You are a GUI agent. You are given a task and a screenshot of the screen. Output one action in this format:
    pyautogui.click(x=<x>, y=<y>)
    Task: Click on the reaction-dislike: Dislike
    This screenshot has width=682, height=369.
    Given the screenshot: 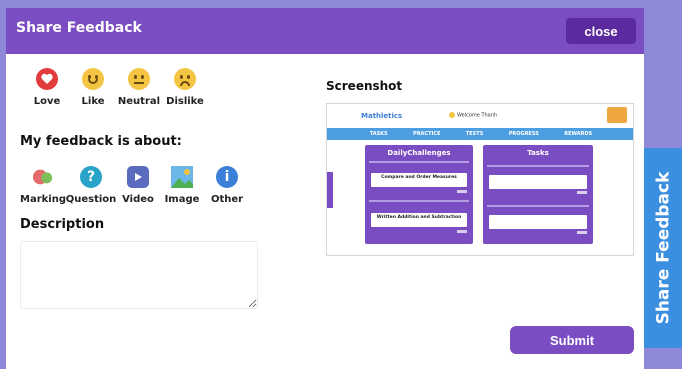 What is the action you would take?
    pyautogui.click(x=185, y=87)
    